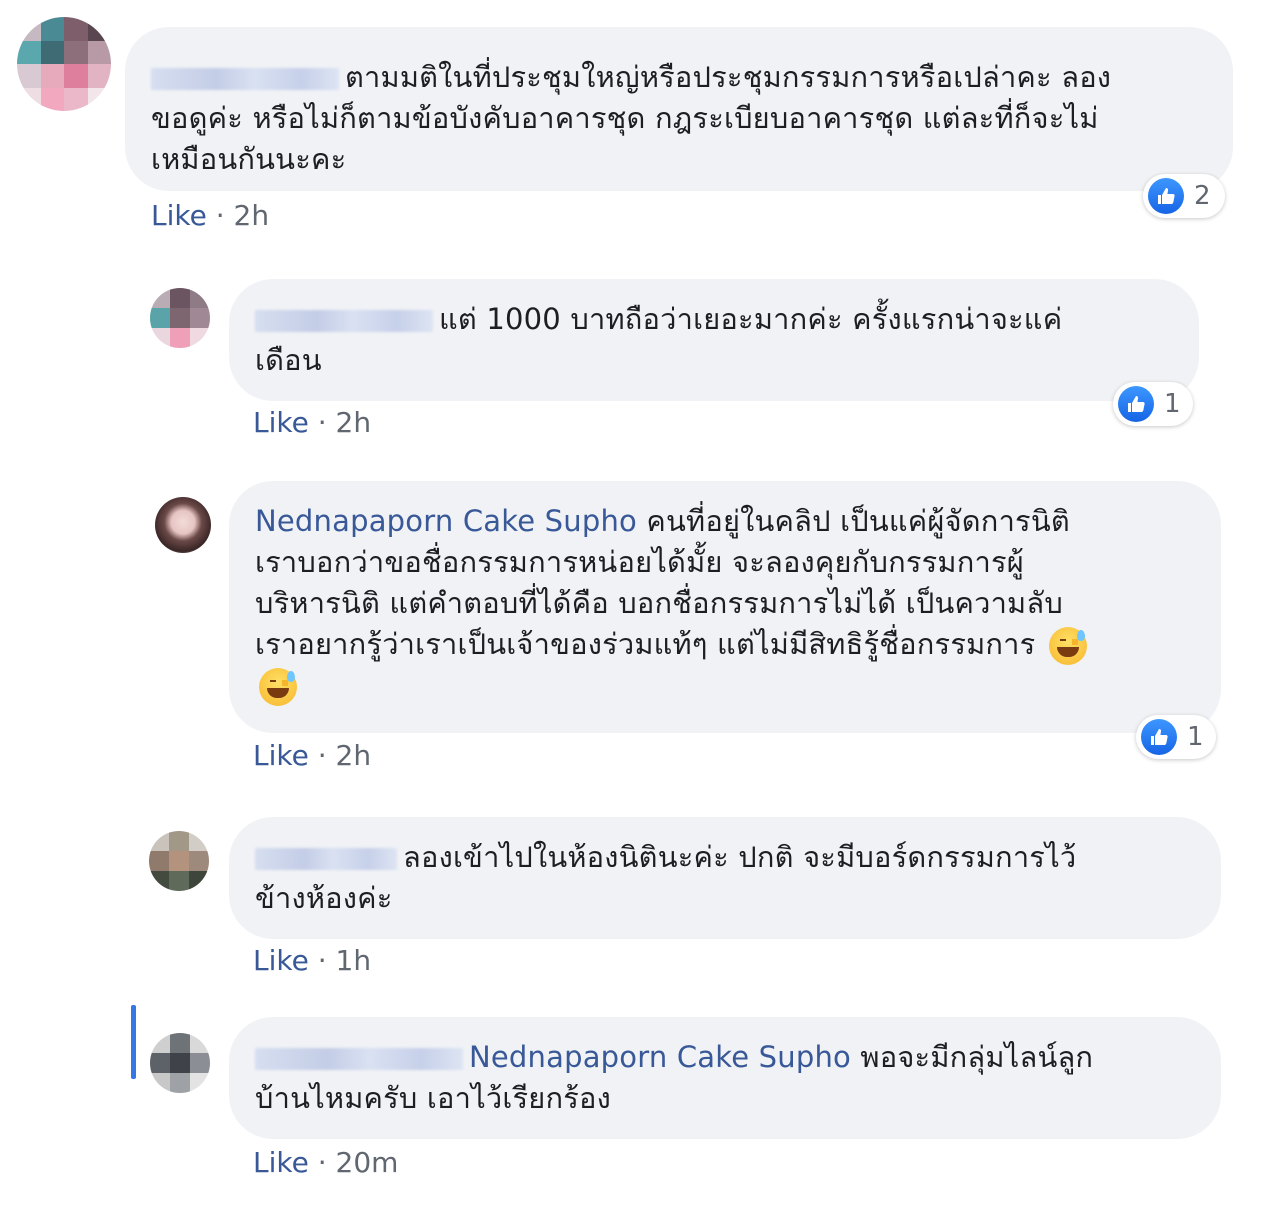 This screenshot has width=1280, height=1207. I want to click on comment-text: ข้างห้องค่ะ, so click(324, 898).